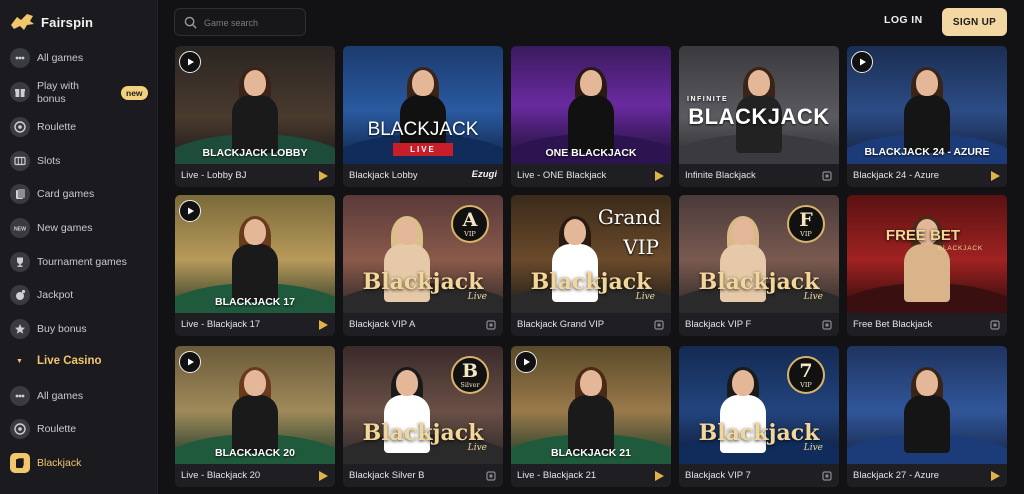 This screenshot has height=494, width=1024. I want to click on game-name: Blackjack Silver B, so click(387, 475).